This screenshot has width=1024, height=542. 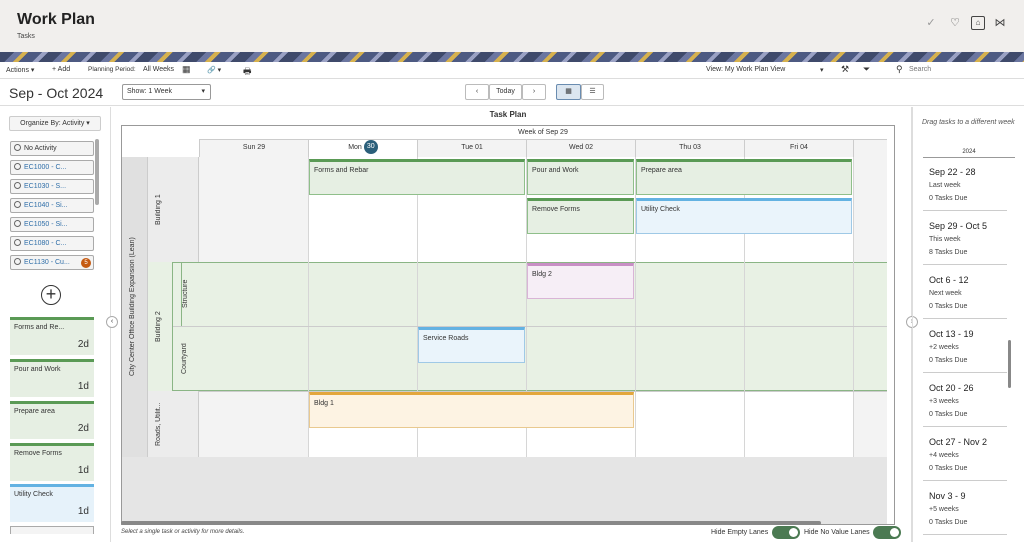 What do you see at coordinates (530, 326) in the screenshot?
I see `sublane-divider` at bounding box center [530, 326].